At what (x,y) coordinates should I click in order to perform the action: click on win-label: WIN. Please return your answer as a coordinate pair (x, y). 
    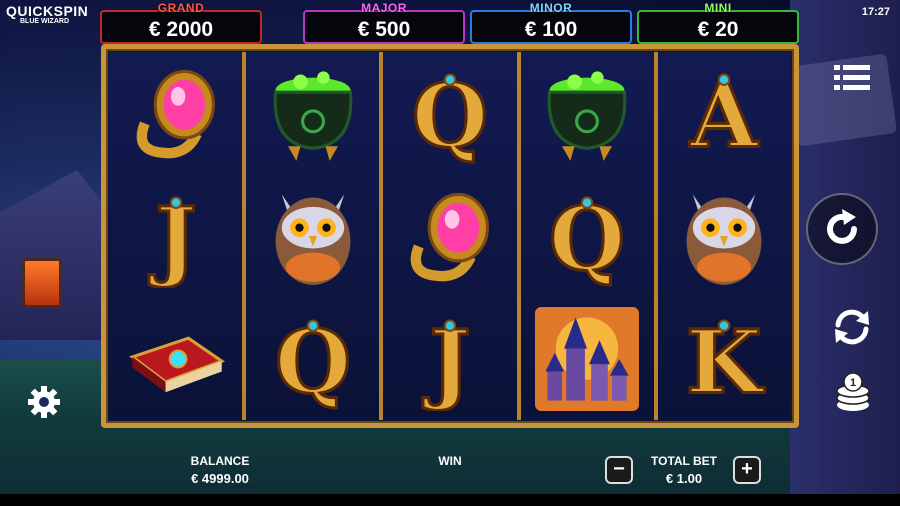
    Looking at the image, I should click on (450, 461).